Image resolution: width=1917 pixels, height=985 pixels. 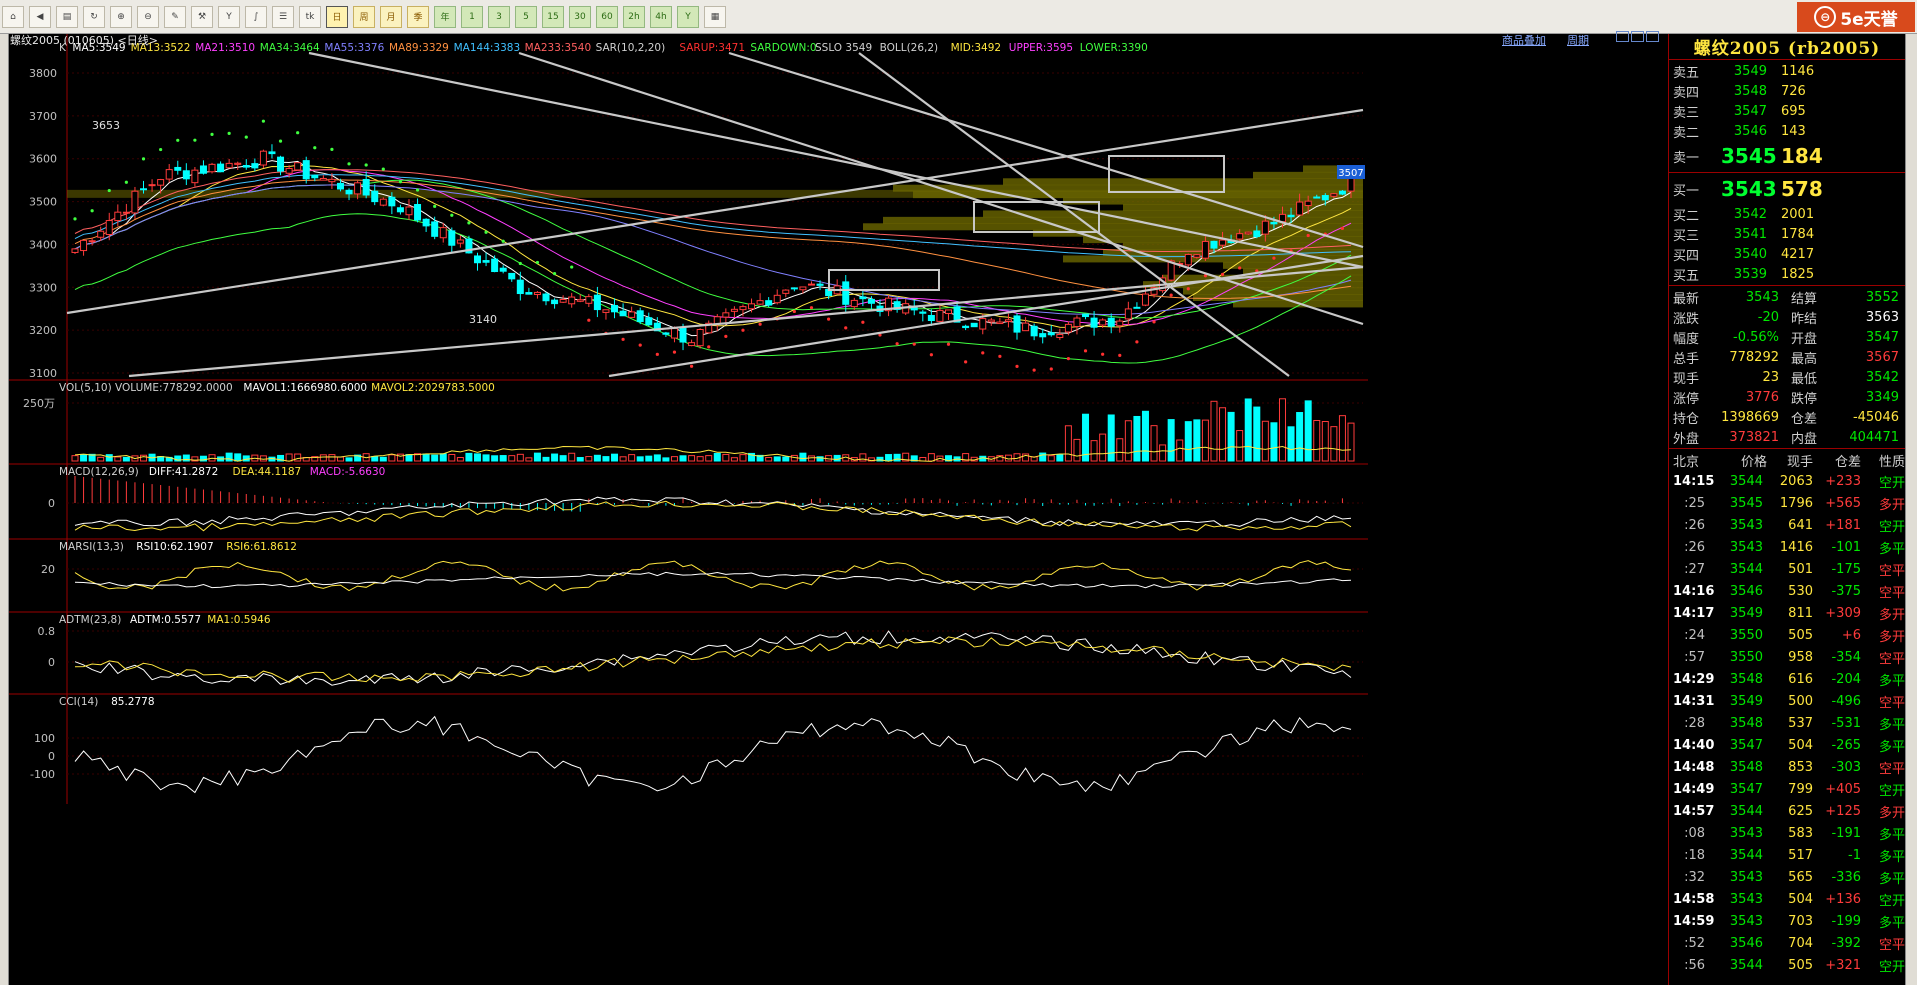 I want to click on tick-row: 14:29 3548 616 -204 多平, so click(x=1789, y=680).